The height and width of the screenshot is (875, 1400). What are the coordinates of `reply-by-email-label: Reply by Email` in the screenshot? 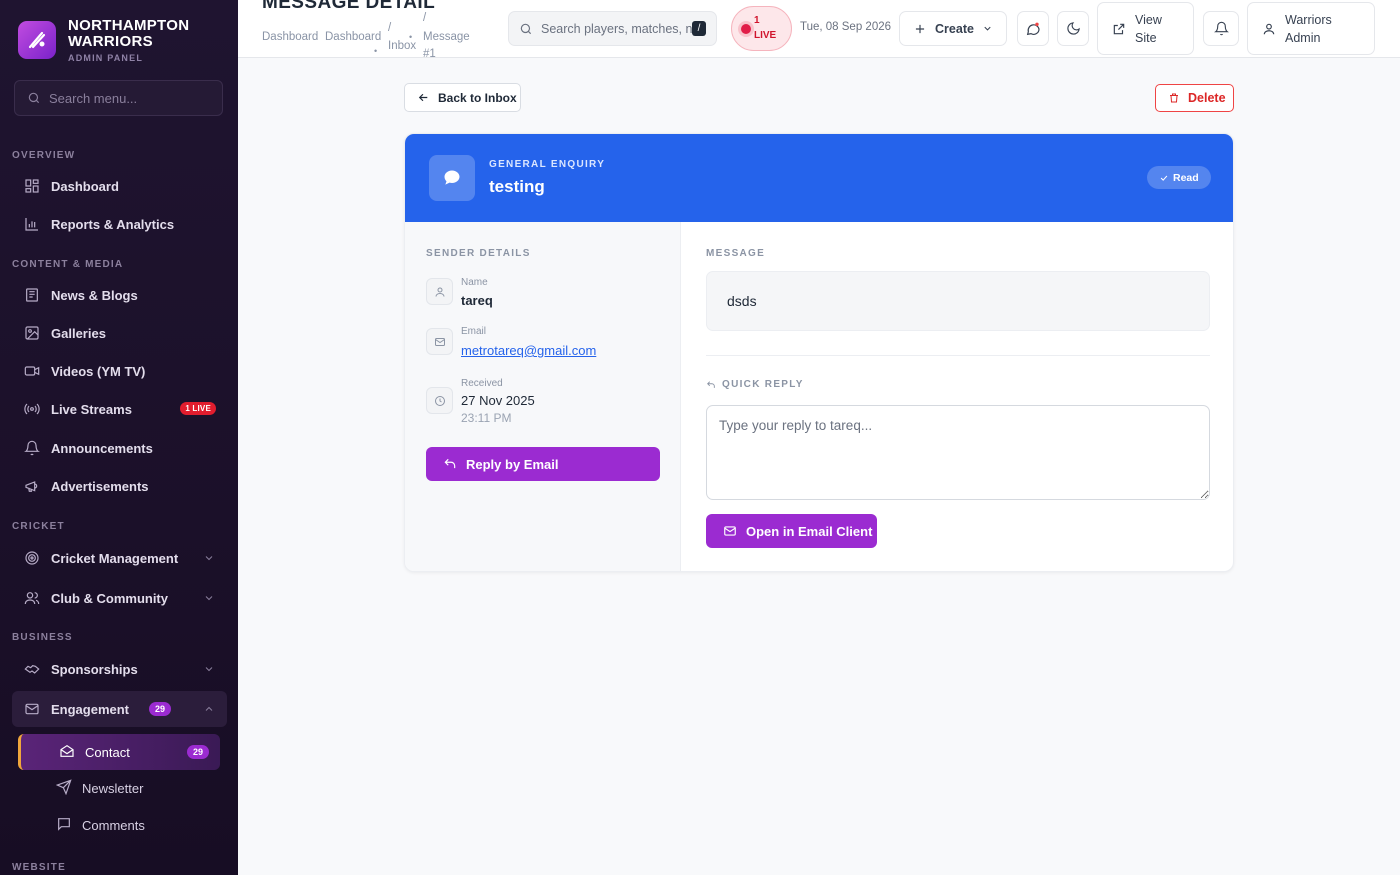 It's located at (512, 464).